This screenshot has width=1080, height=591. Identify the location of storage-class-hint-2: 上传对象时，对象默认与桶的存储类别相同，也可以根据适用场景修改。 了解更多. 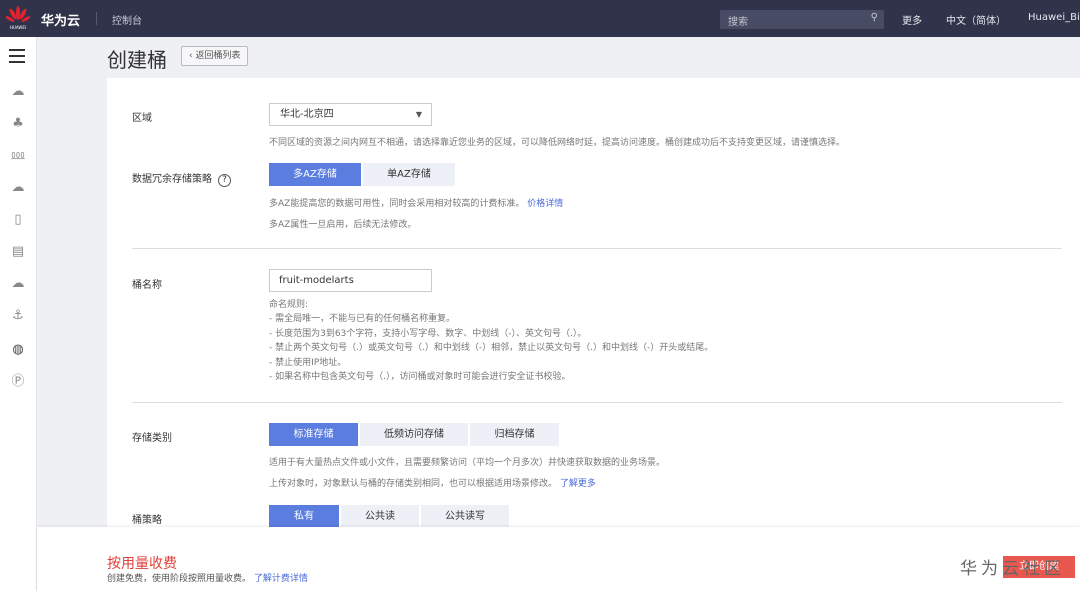
(432, 482).